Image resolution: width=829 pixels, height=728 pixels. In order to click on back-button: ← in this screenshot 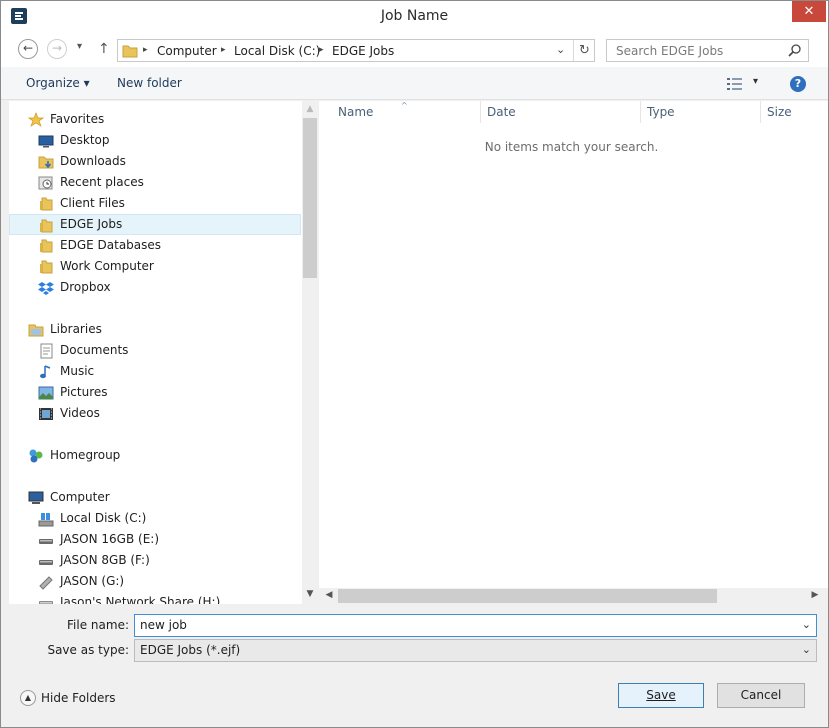, I will do `click(28, 49)`.